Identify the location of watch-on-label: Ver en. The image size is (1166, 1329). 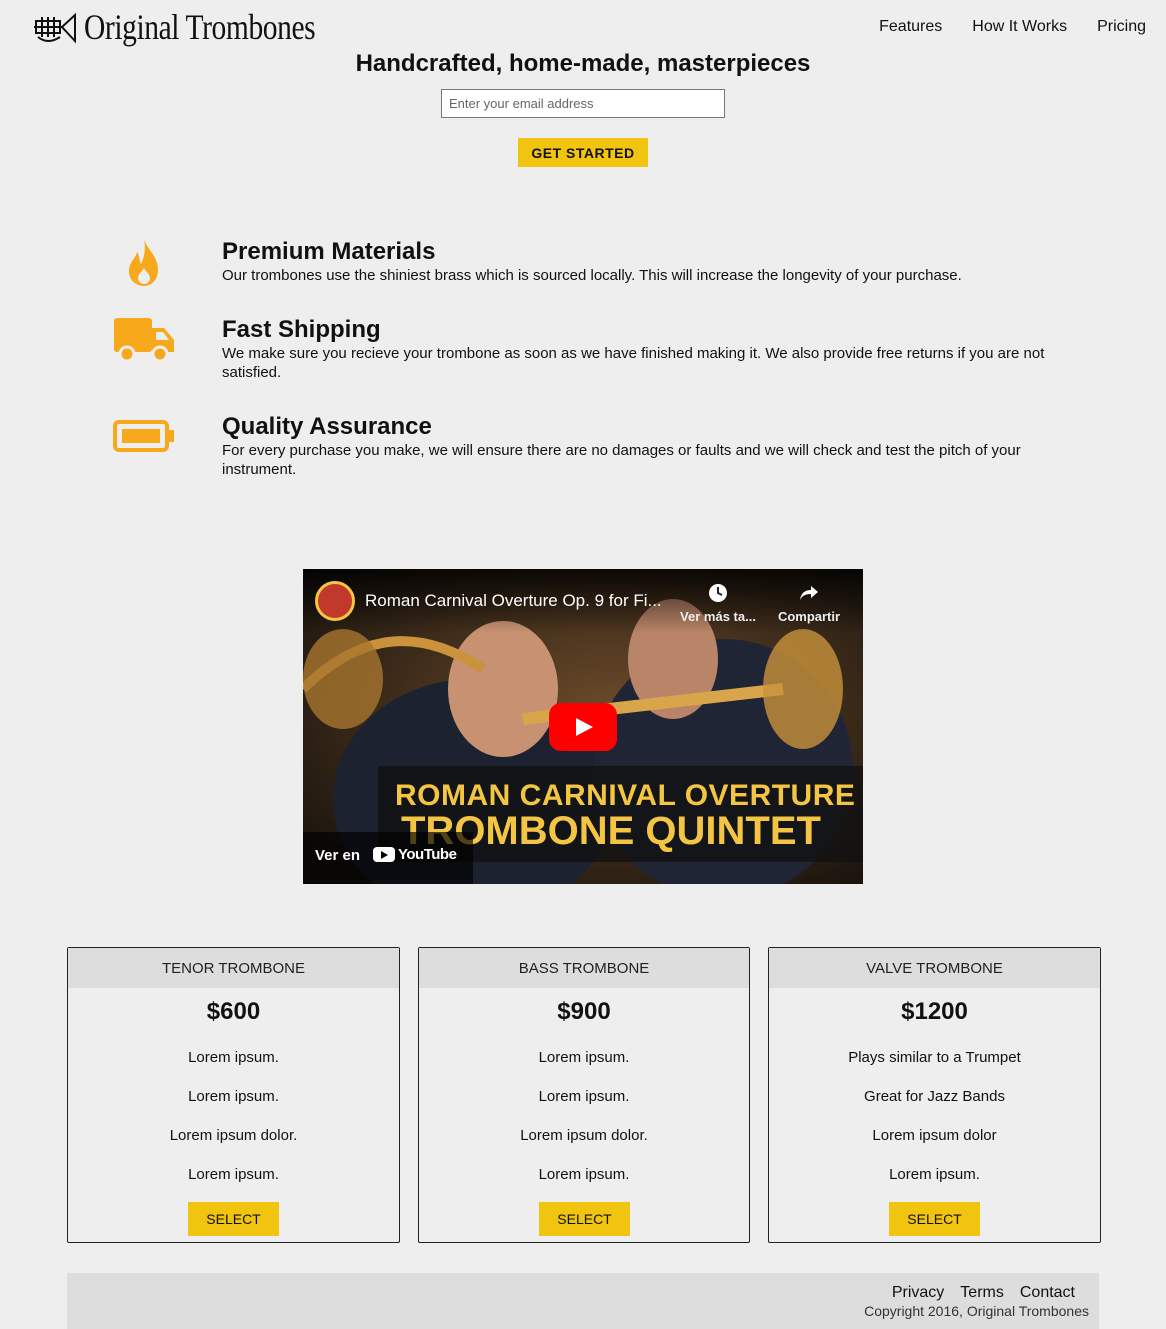
(338, 855).